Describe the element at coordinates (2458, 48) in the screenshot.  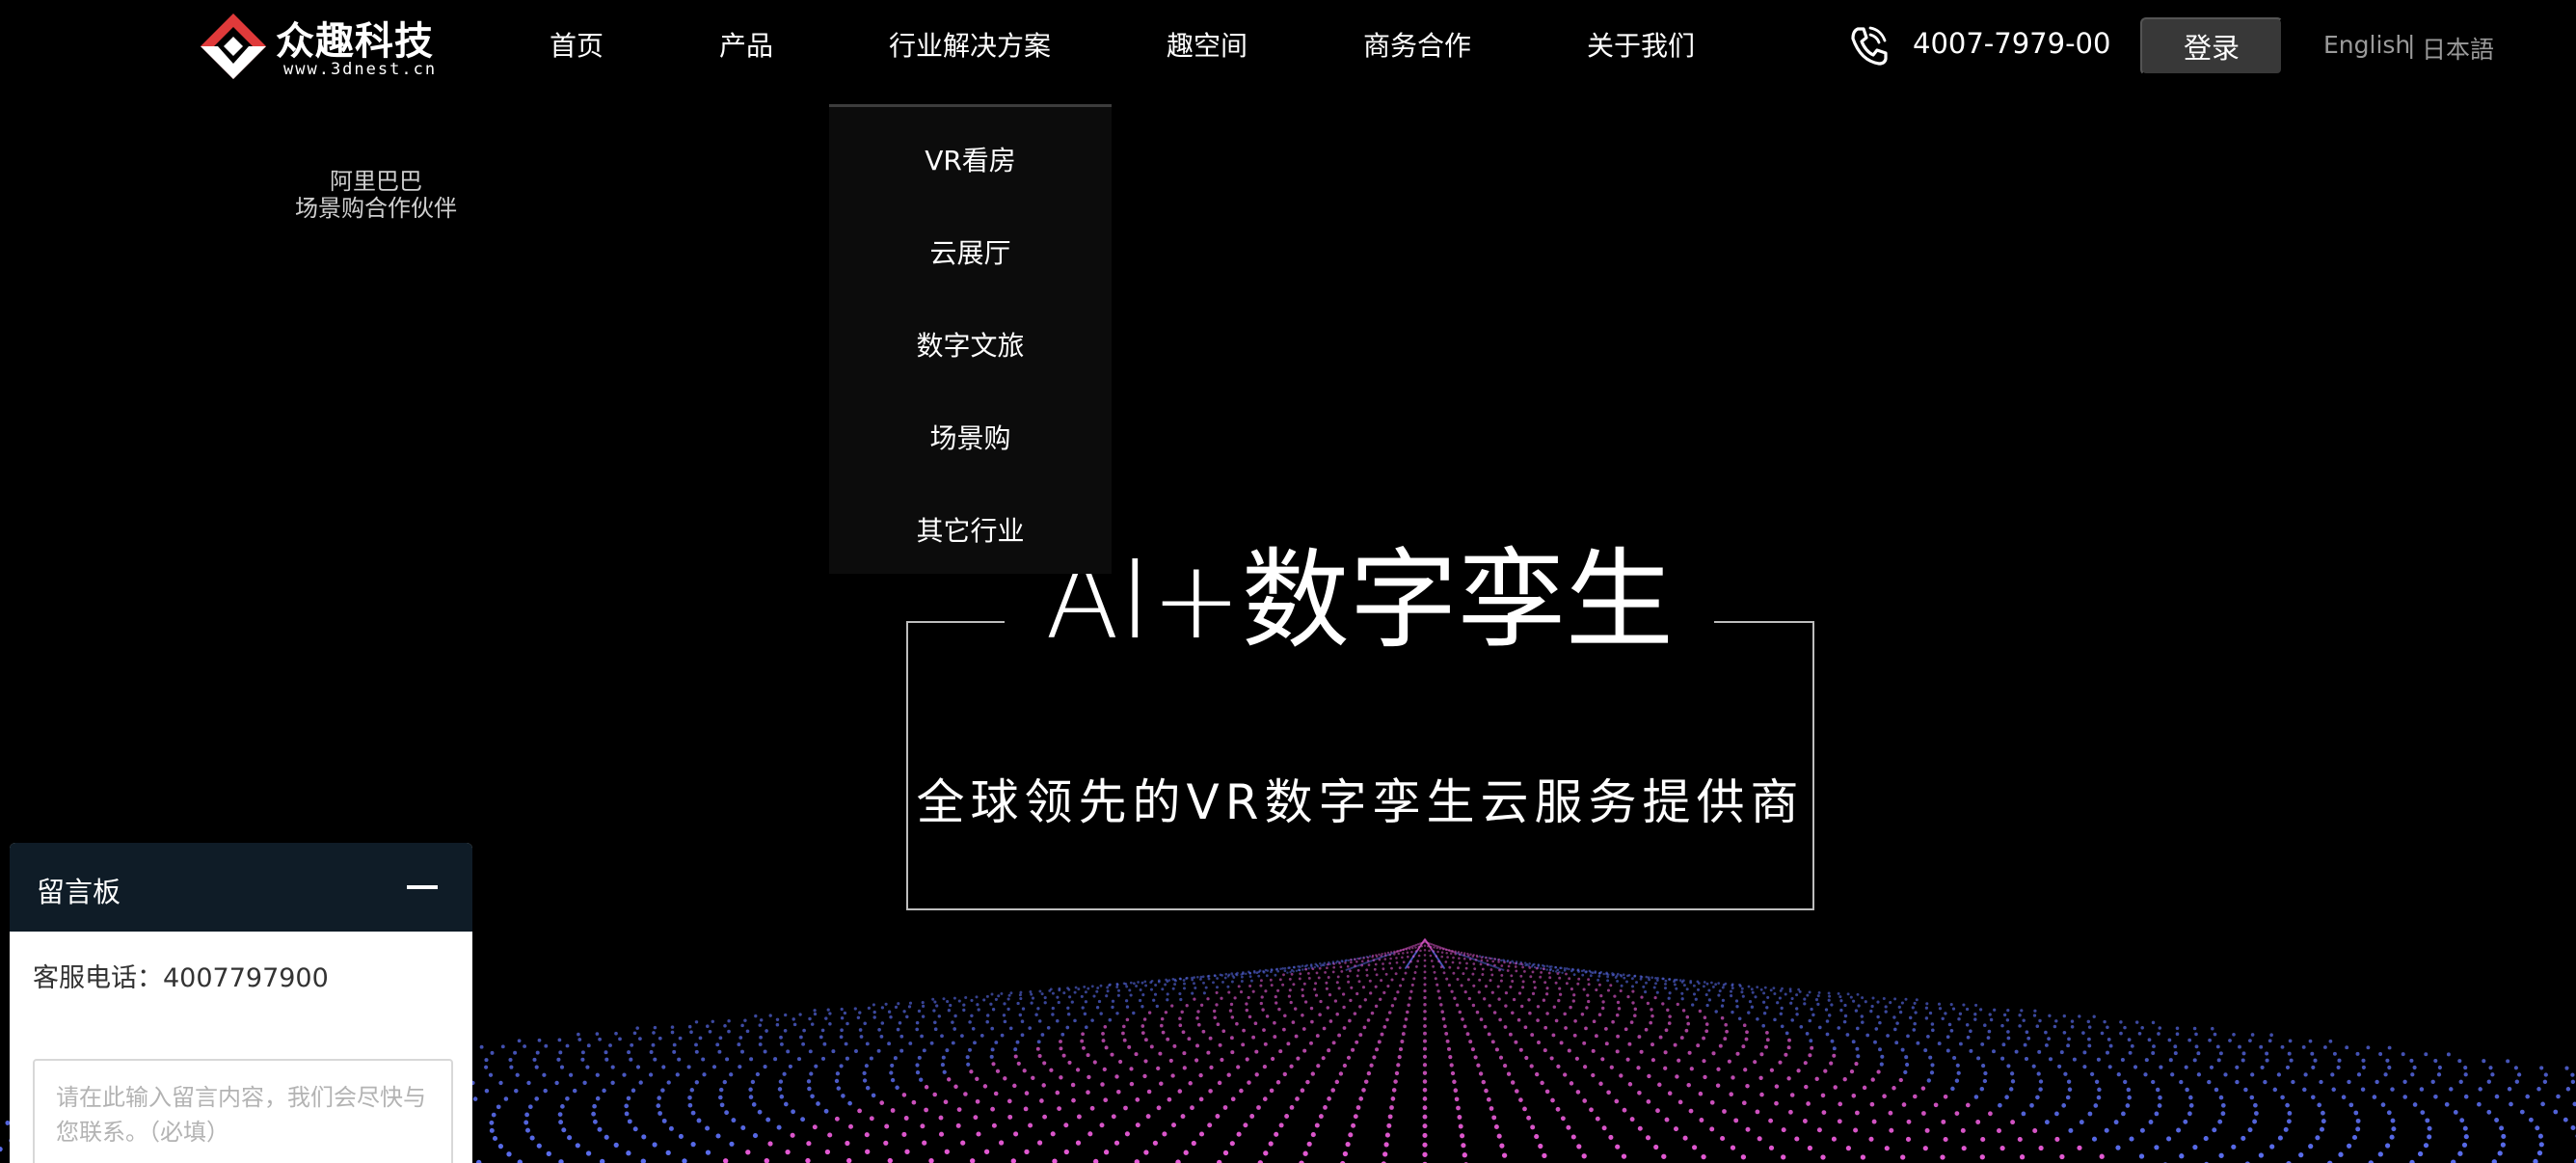
I see `lang-japanese-link: 日本語` at that location.